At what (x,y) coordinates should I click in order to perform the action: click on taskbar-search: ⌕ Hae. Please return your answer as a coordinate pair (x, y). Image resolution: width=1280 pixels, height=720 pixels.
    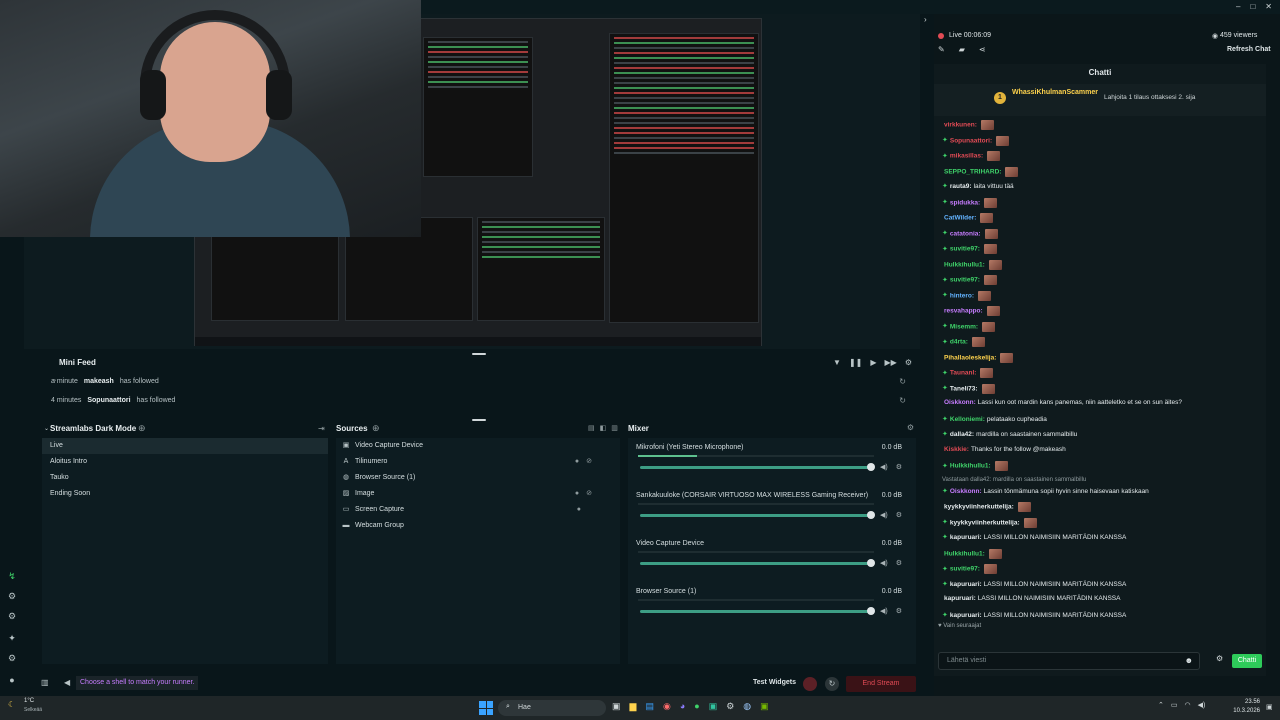
    Looking at the image, I should click on (552, 708).